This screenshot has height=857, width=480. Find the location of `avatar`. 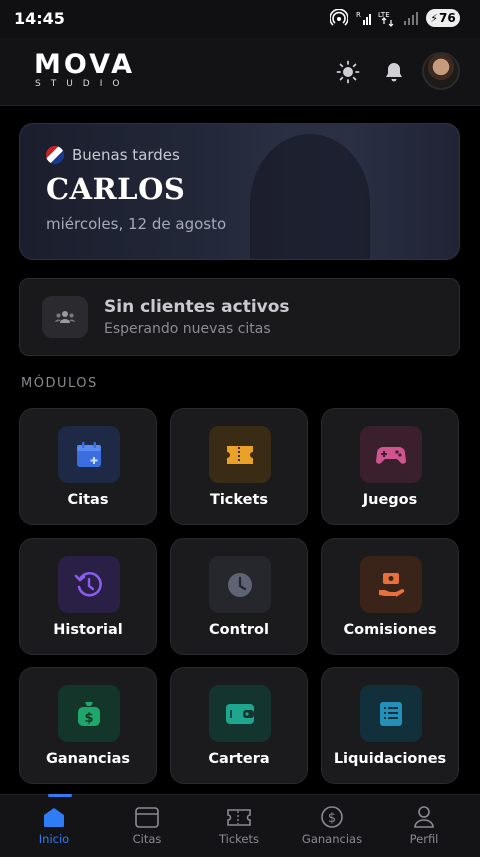

avatar is located at coordinates (441, 71).